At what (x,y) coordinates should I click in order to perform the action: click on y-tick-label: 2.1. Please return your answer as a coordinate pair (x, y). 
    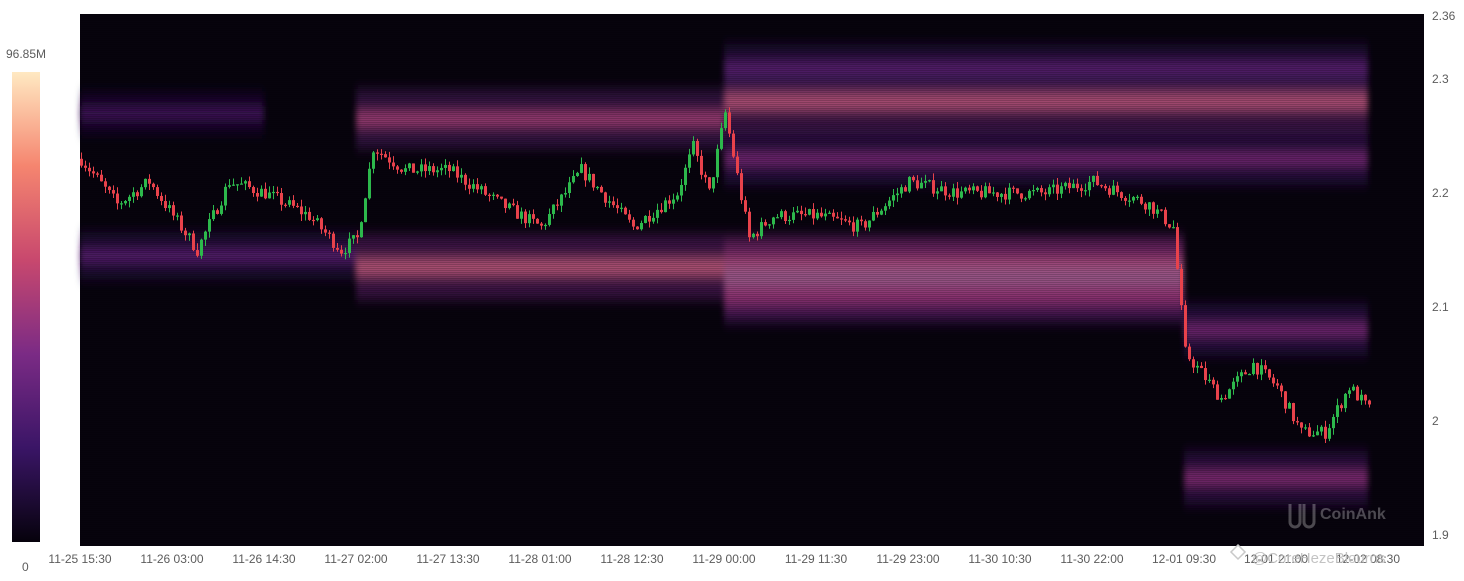
    Looking at the image, I should click on (1440, 307).